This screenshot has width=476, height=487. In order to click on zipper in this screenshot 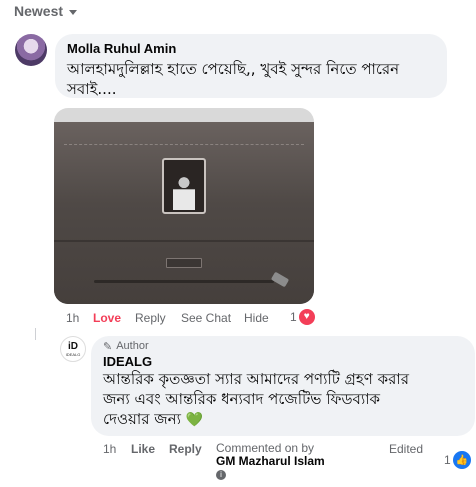, I will do `click(184, 281)`.